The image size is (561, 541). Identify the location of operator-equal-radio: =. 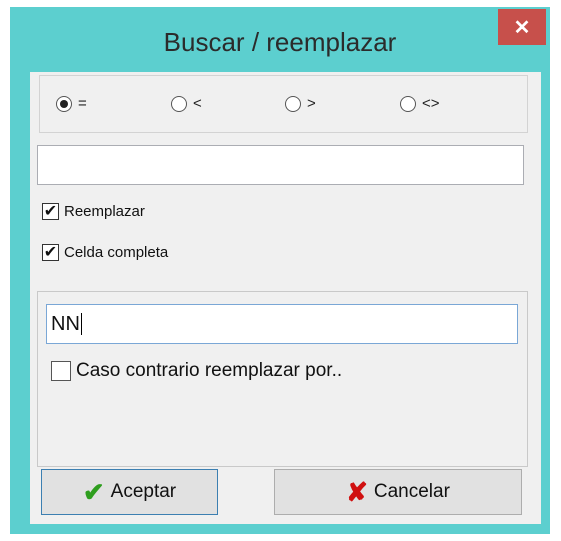
(71, 103).